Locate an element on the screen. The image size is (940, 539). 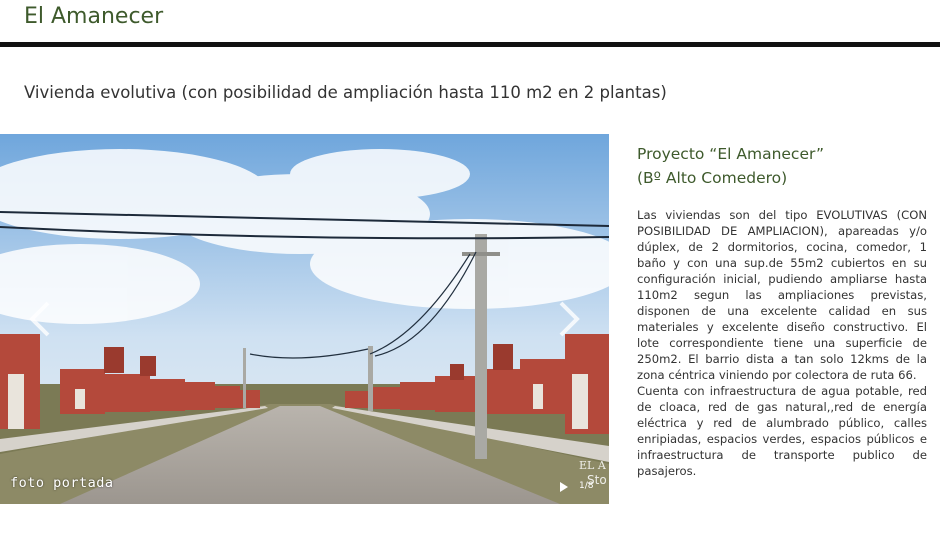
header-divider is located at coordinates (470, 44).